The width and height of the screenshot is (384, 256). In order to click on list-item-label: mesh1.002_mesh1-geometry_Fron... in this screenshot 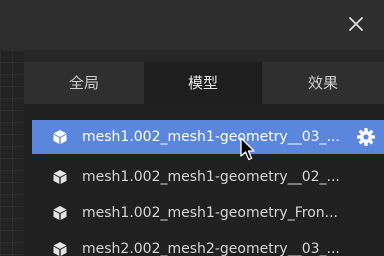, I will do `click(210, 213)`.